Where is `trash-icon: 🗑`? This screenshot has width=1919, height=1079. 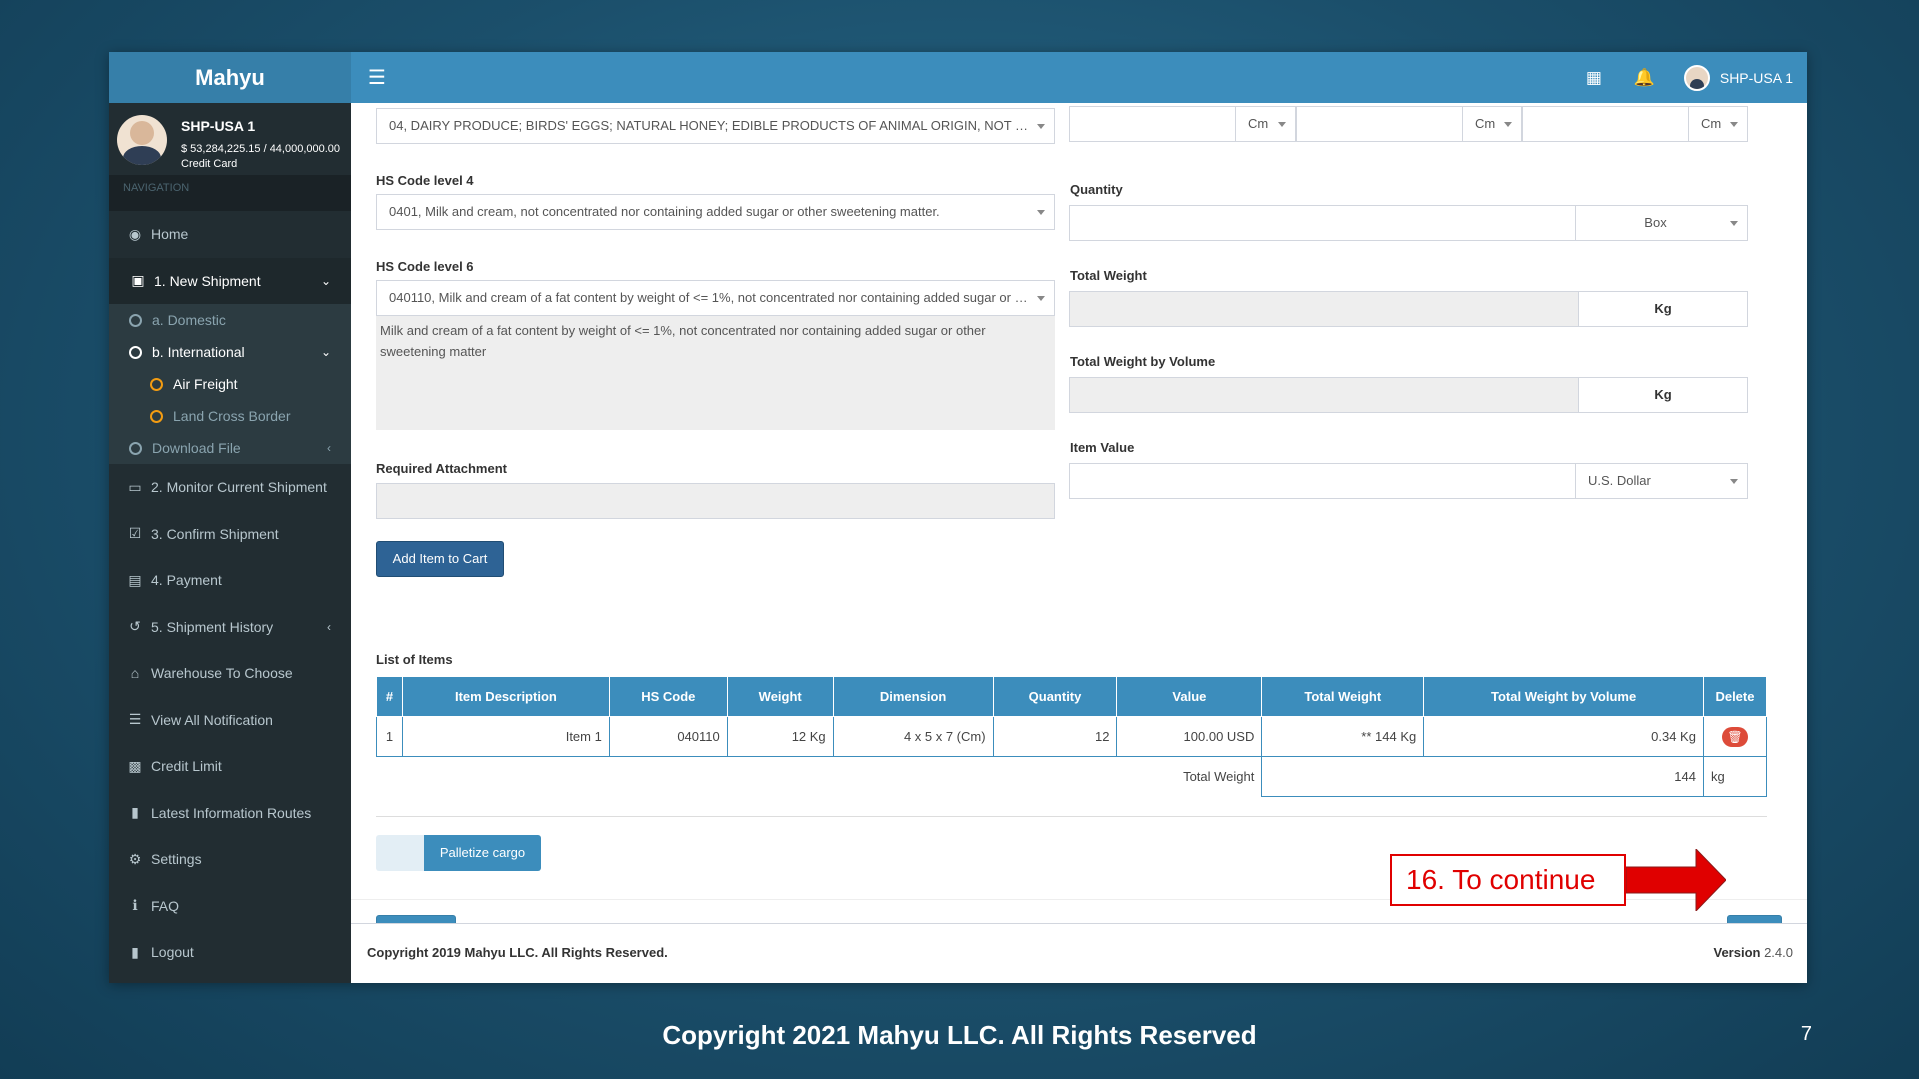 trash-icon: 🗑 is located at coordinates (1734, 736).